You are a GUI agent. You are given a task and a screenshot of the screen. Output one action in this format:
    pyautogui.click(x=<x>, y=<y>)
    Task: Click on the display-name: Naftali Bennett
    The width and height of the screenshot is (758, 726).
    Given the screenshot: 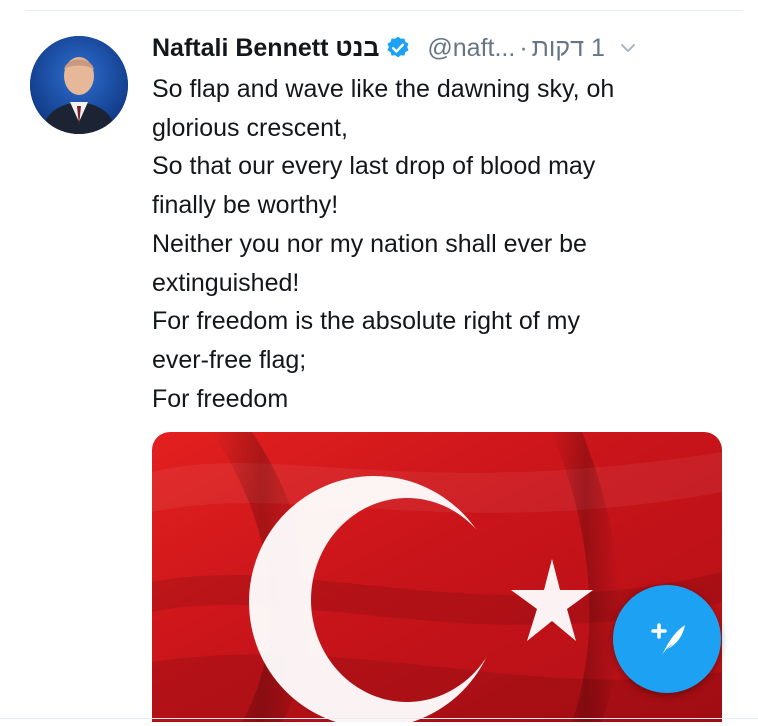 What is the action you would take?
    pyautogui.click(x=240, y=48)
    